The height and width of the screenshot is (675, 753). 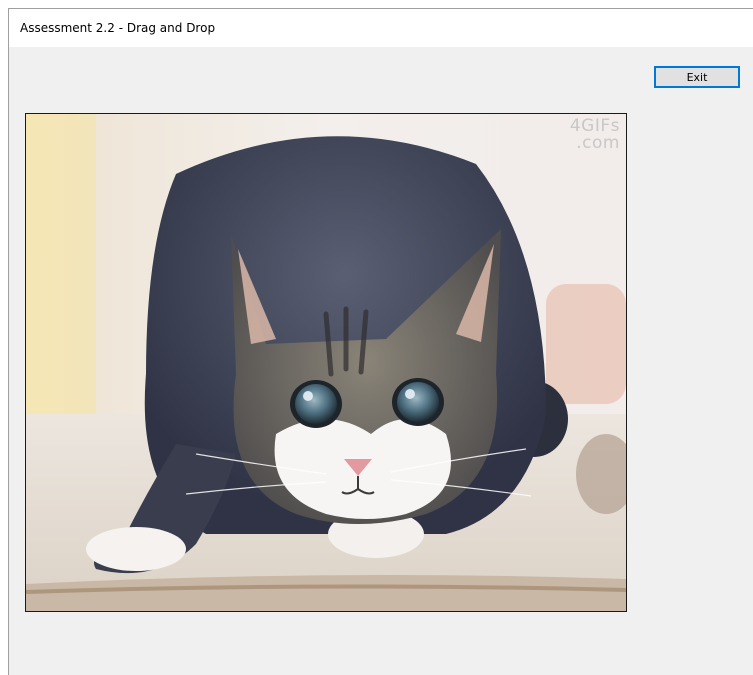 What do you see at coordinates (594, 134) in the screenshot?
I see `image-watermark: 4GIFs .com` at bounding box center [594, 134].